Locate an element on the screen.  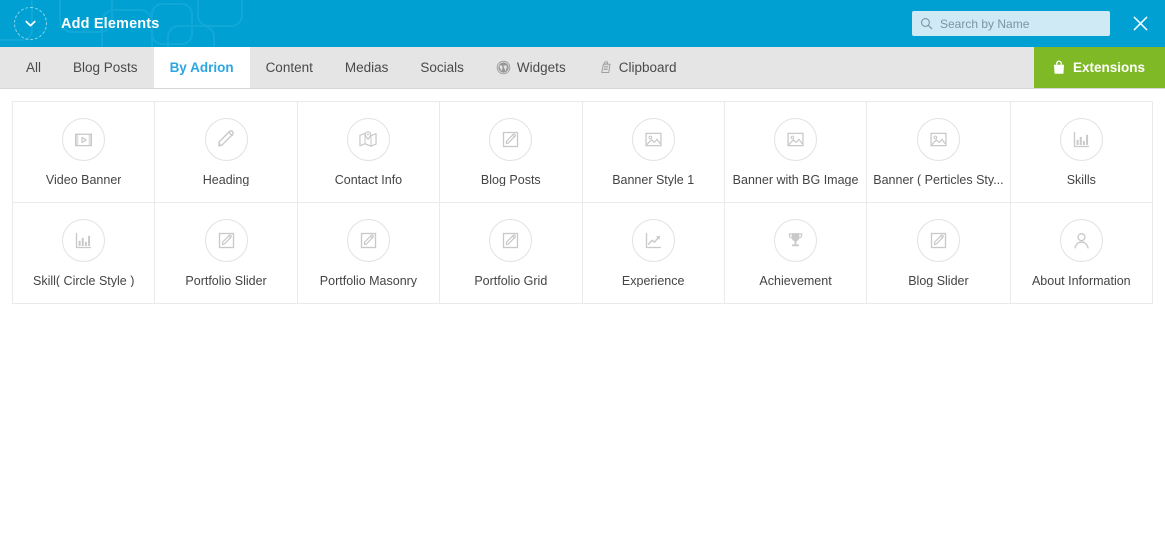
element-card: Blog Slider is located at coordinates (939, 253).